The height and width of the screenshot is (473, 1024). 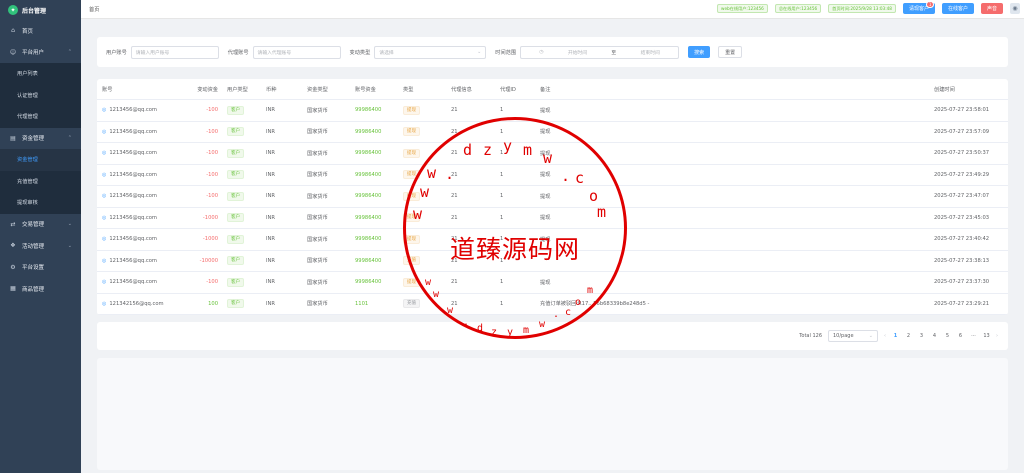 What do you see at coordinates (40, 160) in the screenshot?
I see `sidebar-subitem-fund-management: 资金管理` at bounding box center [40, 160].